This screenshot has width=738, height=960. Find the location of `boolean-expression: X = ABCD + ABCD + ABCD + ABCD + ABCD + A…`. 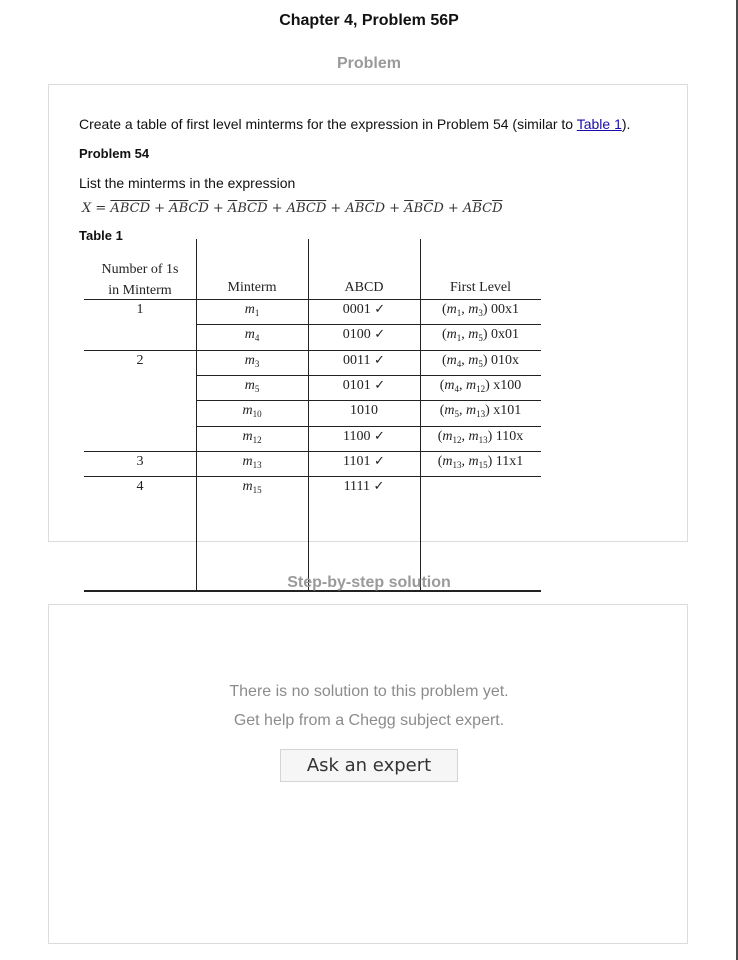

boolean-expression: X = ABCD + ABCD + ABCD + ABCD + ABCD + A… is located at coordinates (292, 208).